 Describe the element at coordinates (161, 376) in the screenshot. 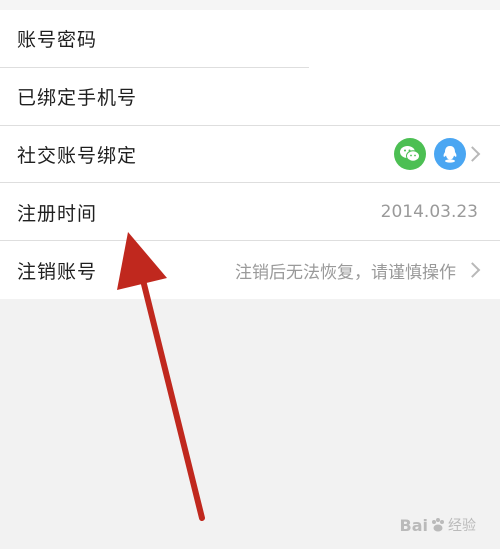

I see `red-annotation-arrow` at that location.